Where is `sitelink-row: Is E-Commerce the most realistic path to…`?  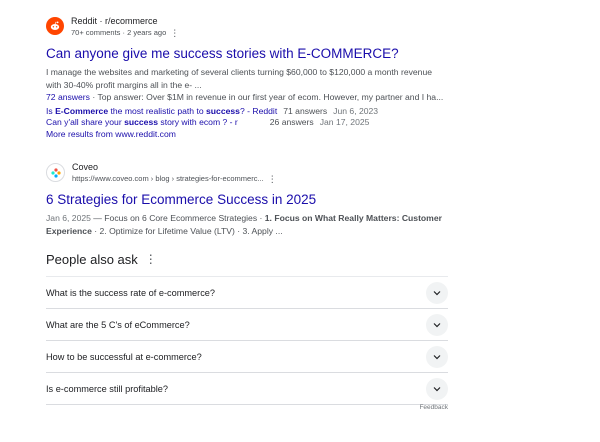 sitelink-row: Is E-Commerce the most realistic path to… is located at coordinates (251, 111).